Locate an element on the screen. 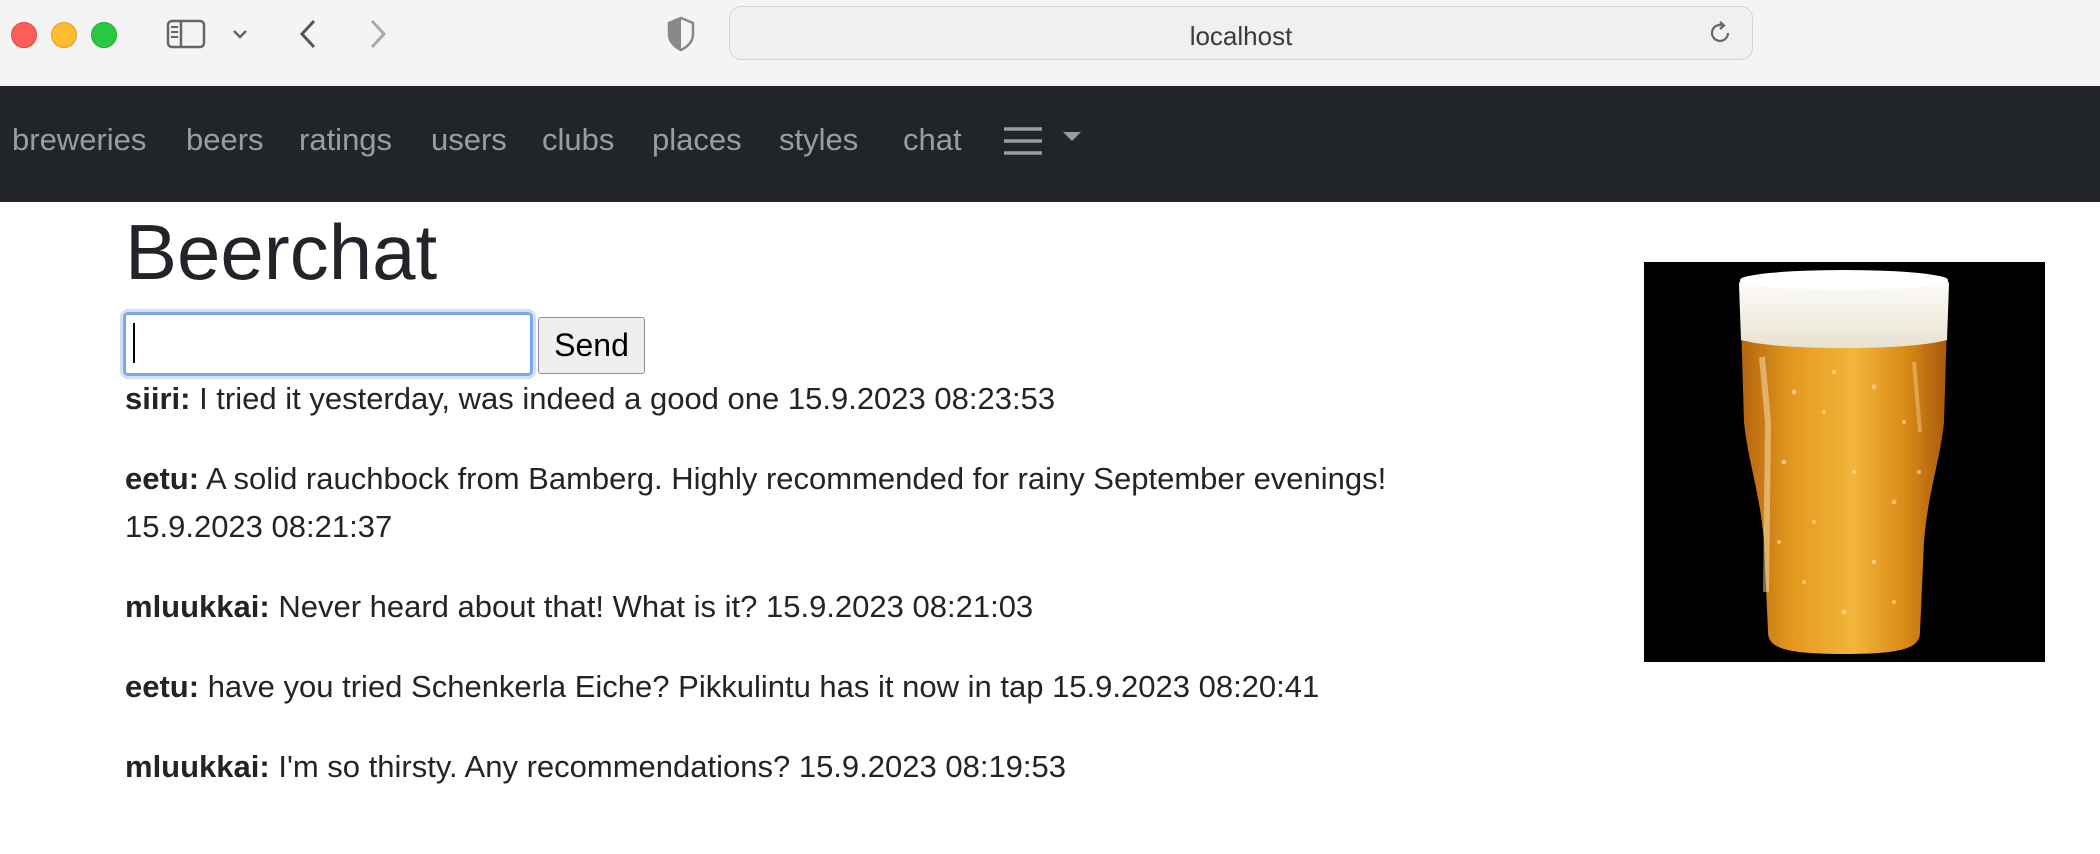 The width and height of the screenshot is (2100, 854). page-title: Beerchat is located at coordinates (281, 252).